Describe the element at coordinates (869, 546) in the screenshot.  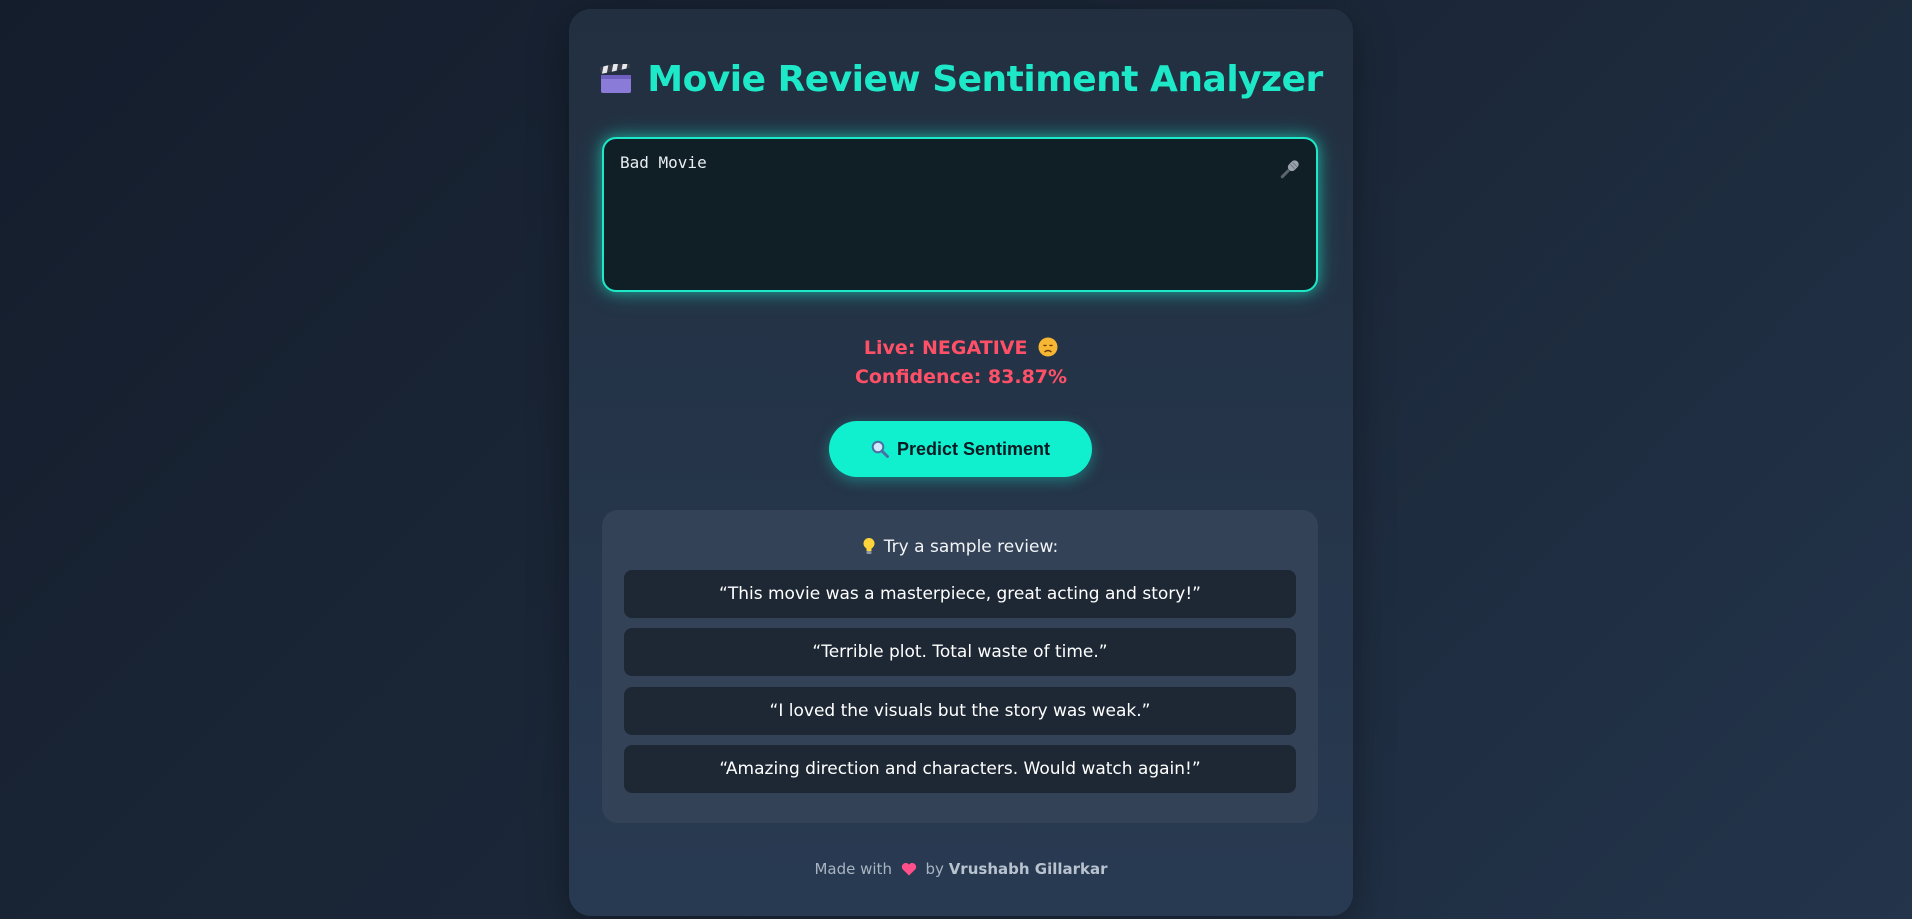
I see `lightbulb-icon` at that location.